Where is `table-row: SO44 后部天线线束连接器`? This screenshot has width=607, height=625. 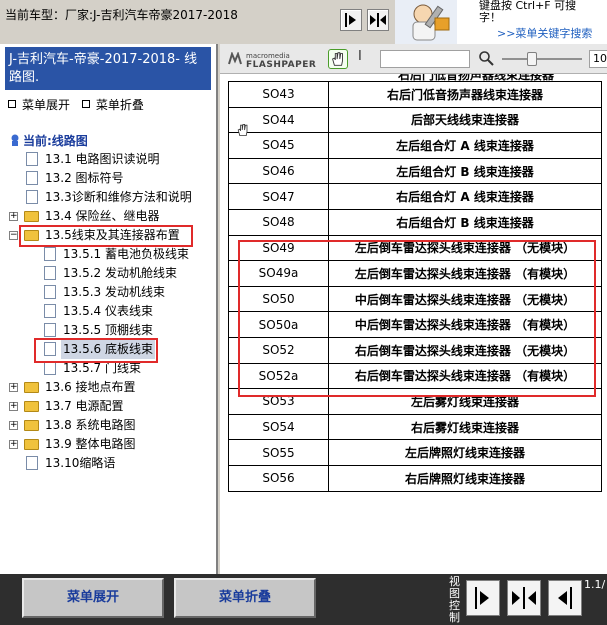
table-row: SO44 后部天线线束连接器 is located at coordinates (415, 120).